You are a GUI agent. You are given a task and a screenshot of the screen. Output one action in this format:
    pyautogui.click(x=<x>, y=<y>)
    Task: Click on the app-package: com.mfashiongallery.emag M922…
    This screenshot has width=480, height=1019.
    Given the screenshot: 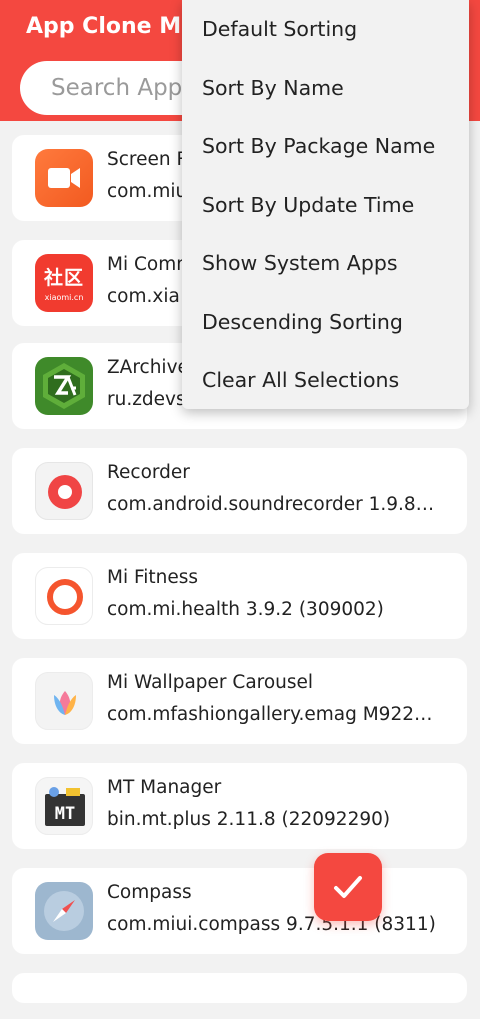 What is the action you would take?
    pyautogui.click(x=270, y=714)
    